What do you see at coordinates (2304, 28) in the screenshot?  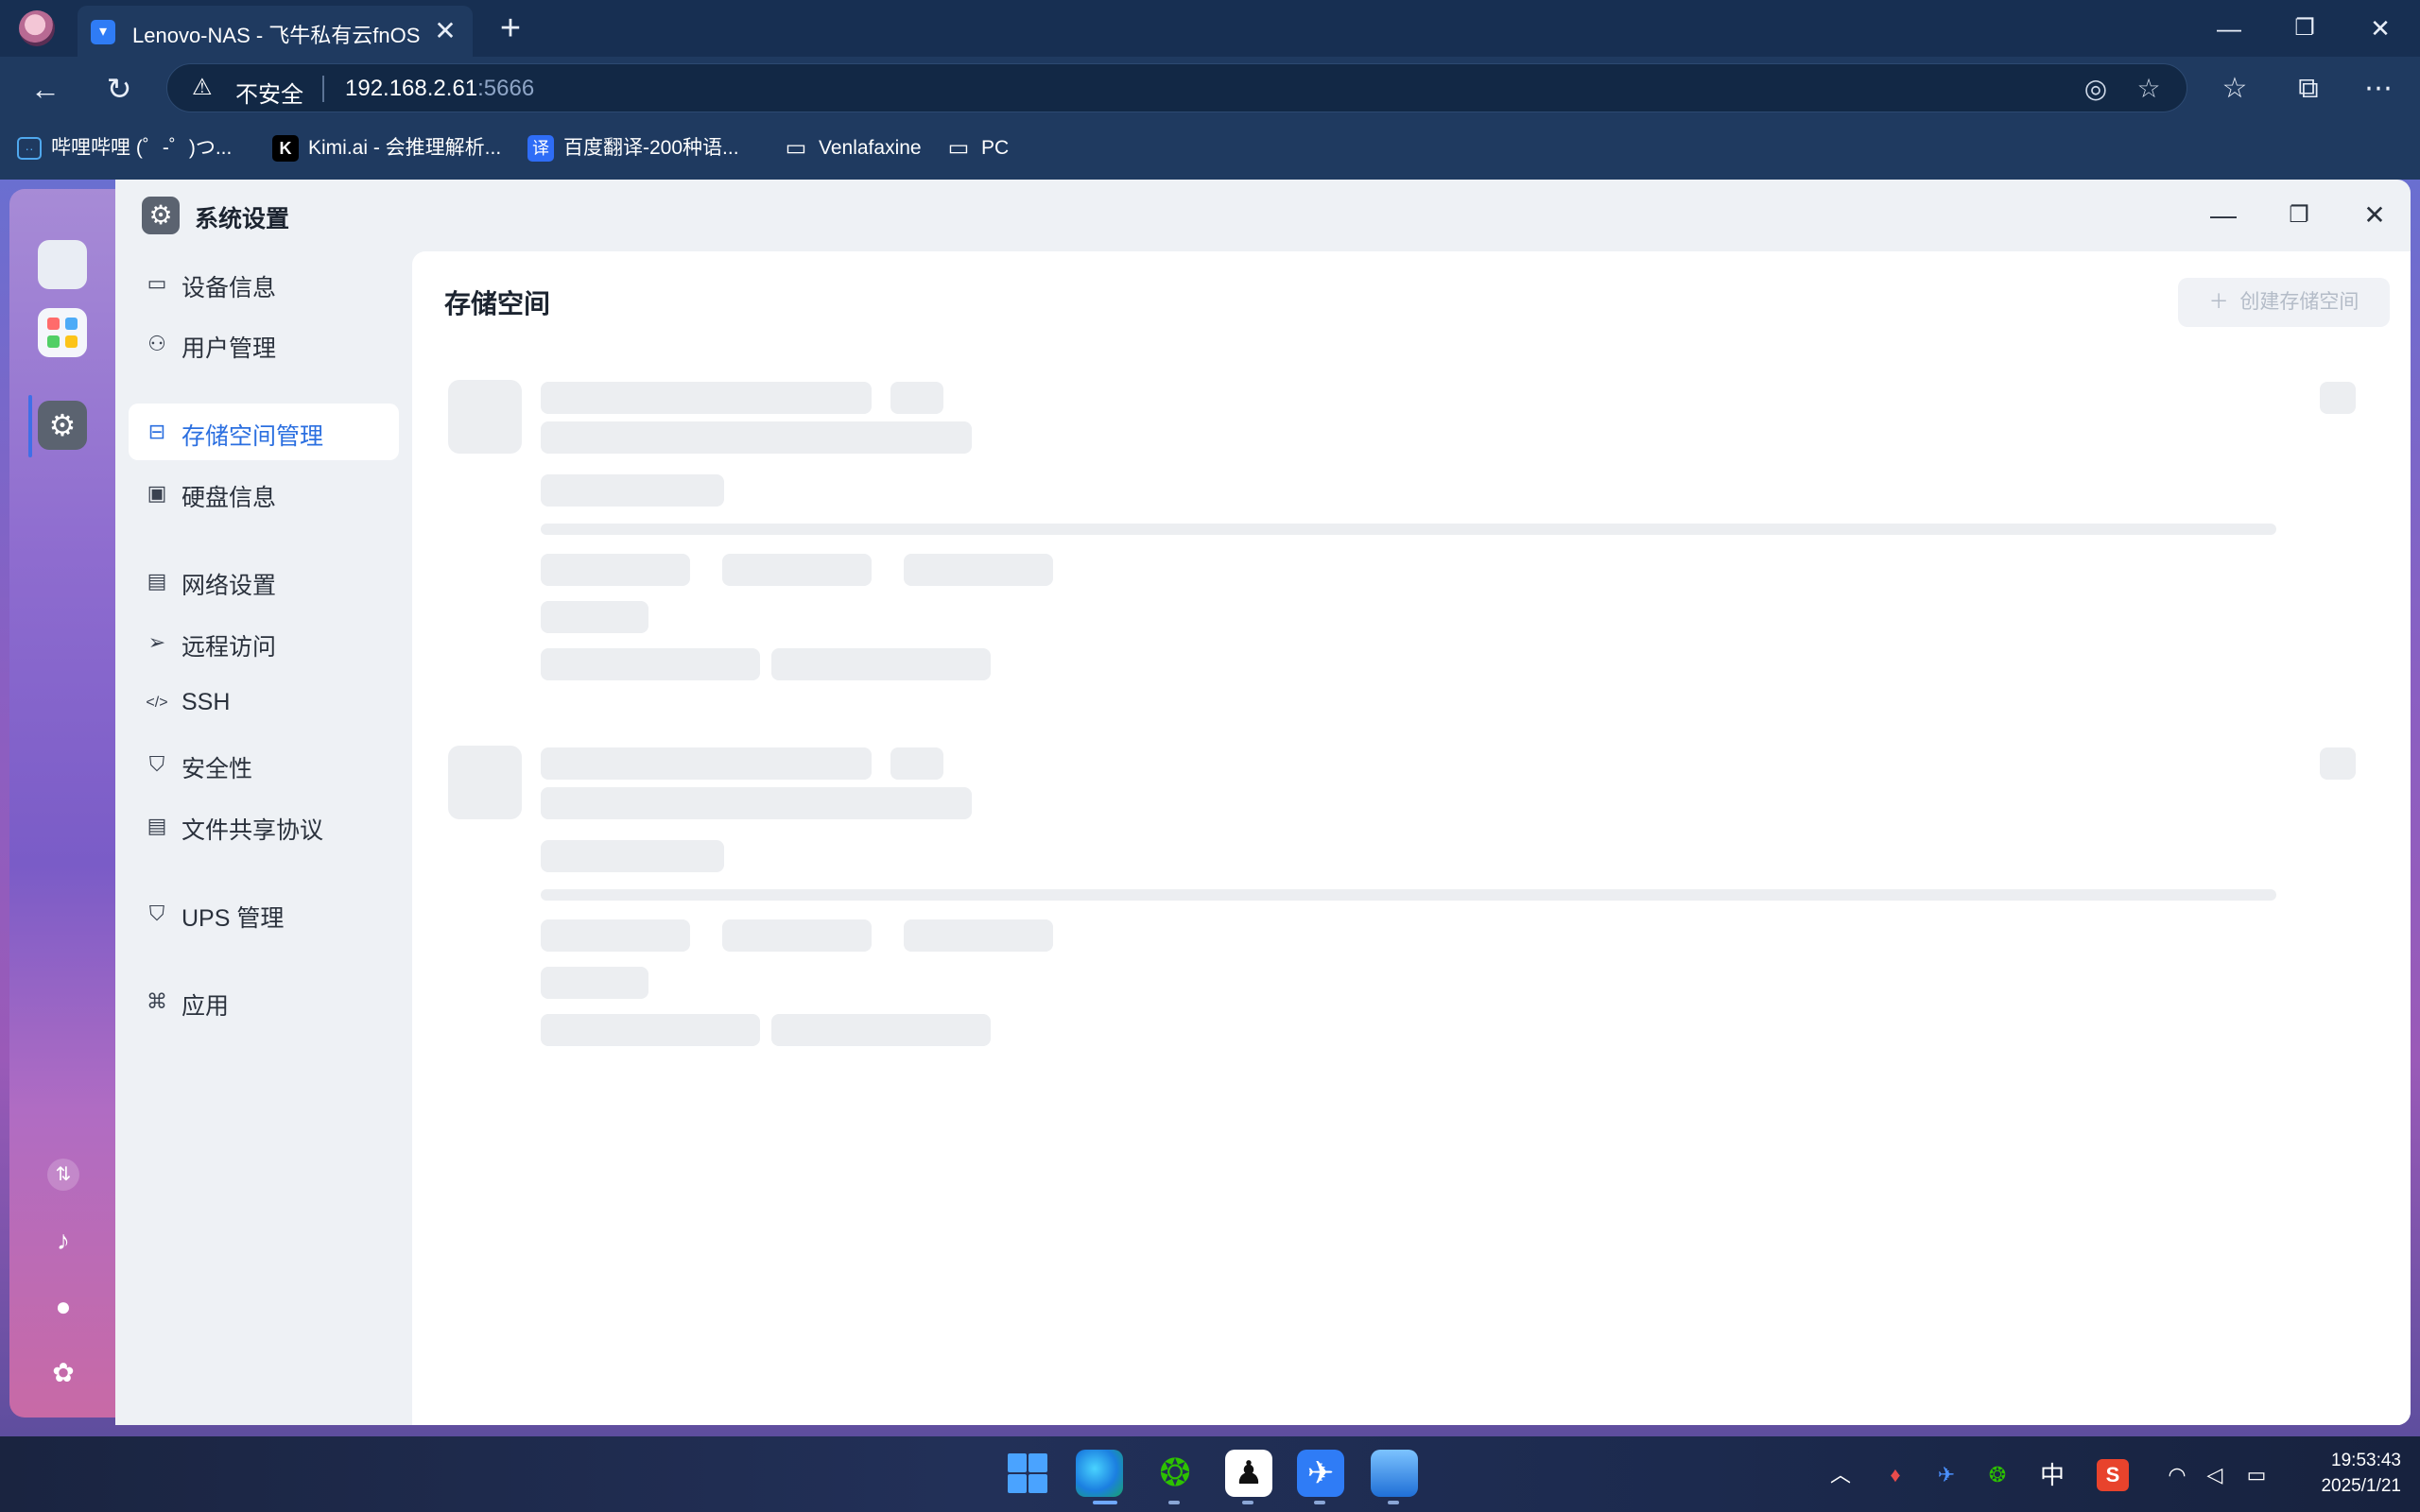 I see `browser-restore-button: ❐` at bounding box center [2304, 28].